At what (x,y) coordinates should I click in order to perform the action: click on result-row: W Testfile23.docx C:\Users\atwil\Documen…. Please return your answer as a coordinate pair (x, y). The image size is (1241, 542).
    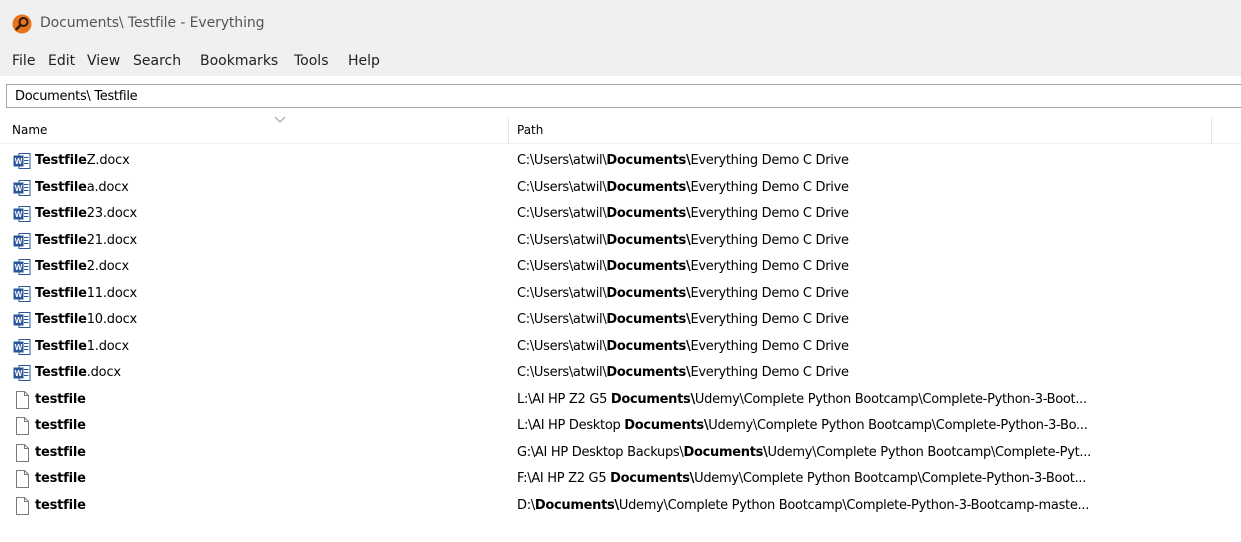
    Looking at the image, I should click on (620, 214).